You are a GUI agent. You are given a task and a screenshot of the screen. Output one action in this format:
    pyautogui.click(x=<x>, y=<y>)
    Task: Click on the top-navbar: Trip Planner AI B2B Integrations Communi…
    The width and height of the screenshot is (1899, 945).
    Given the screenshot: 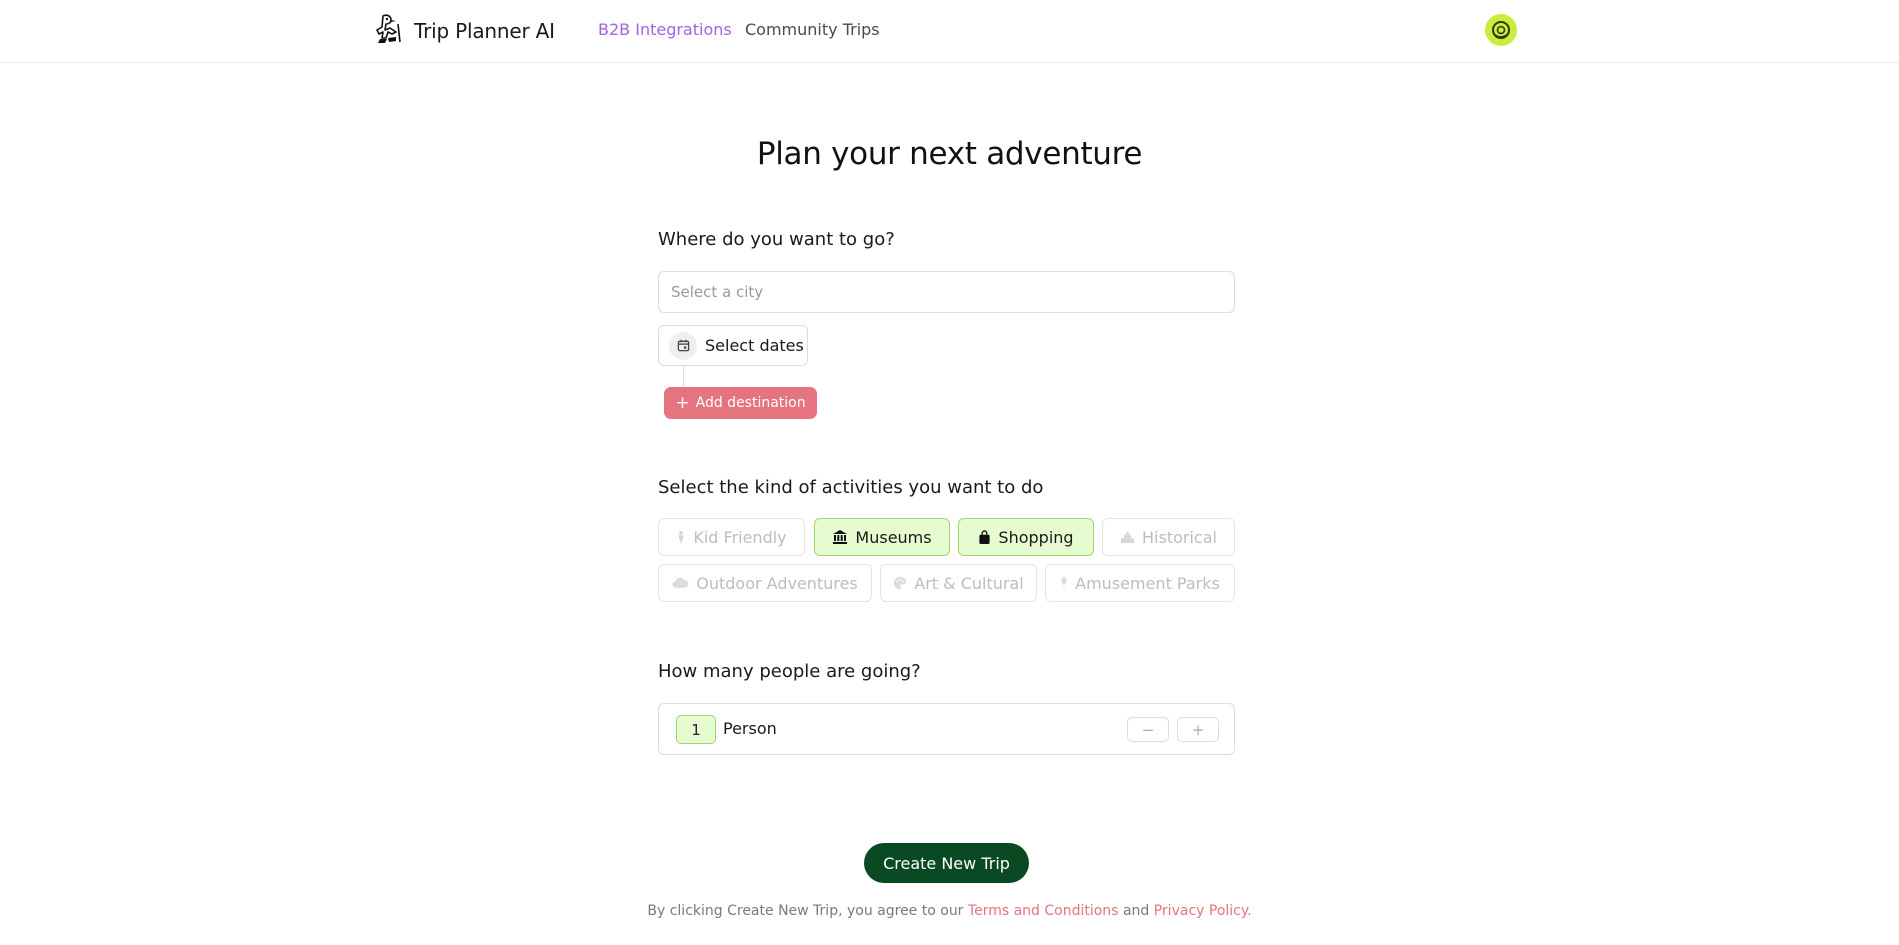 What is the action you would take?
    pyautogui.click(x=949, y=31)
    